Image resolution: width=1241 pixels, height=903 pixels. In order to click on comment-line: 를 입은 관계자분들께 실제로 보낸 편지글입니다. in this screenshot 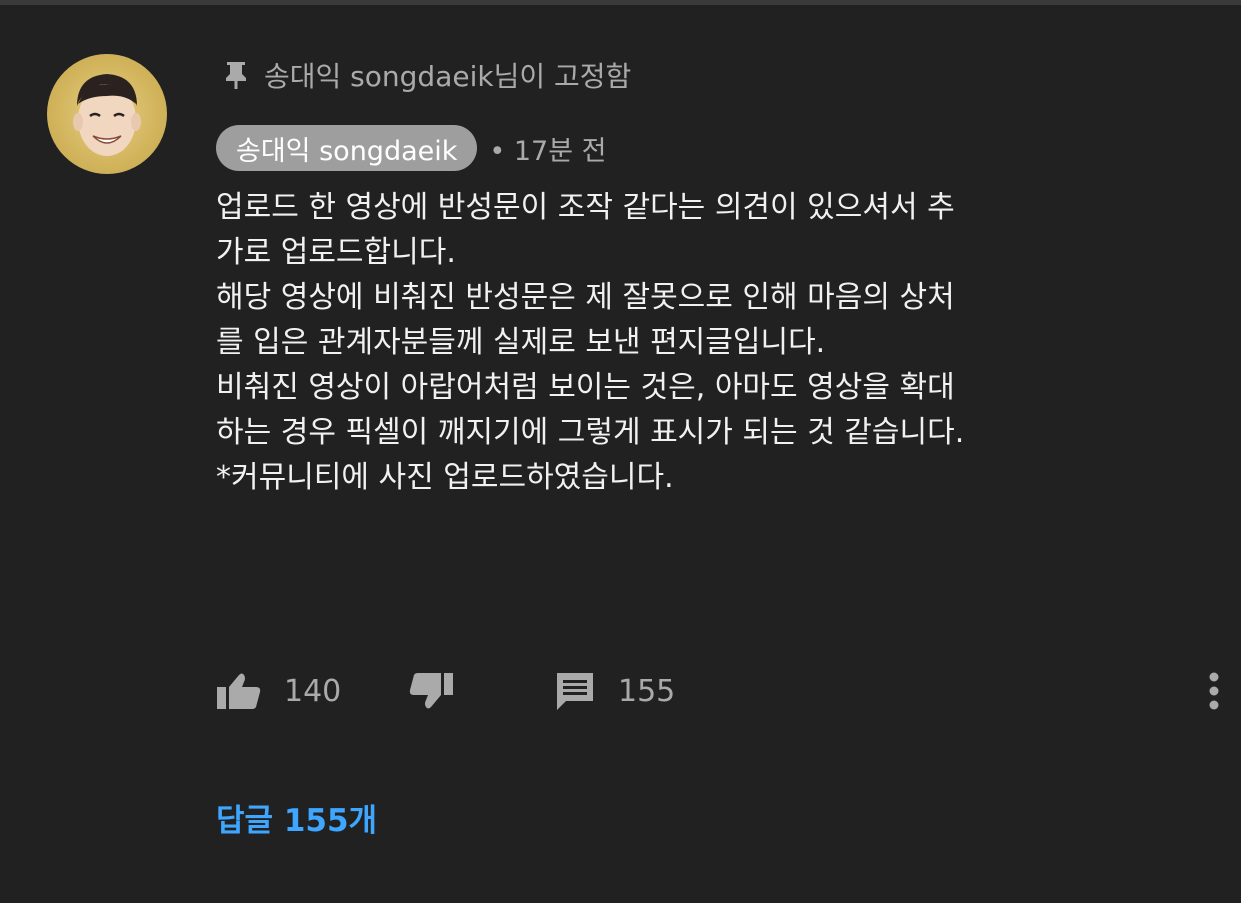, I will do `click(521, 342)`.